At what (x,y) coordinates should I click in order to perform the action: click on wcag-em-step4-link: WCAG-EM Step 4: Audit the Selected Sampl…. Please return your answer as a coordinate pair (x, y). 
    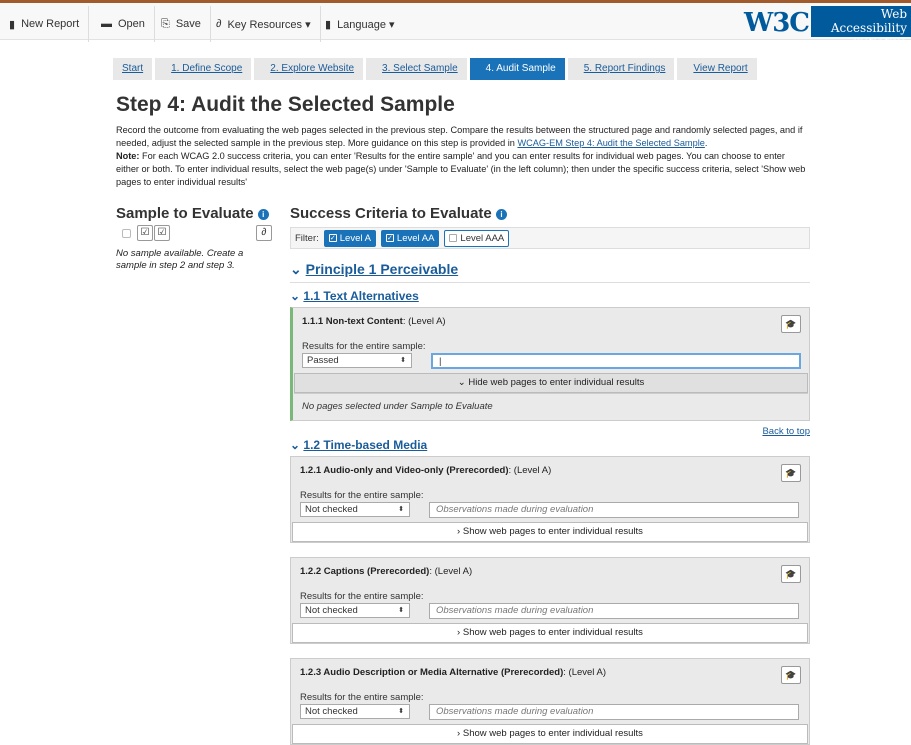
    Looking at the image, I should click on (610, 143).